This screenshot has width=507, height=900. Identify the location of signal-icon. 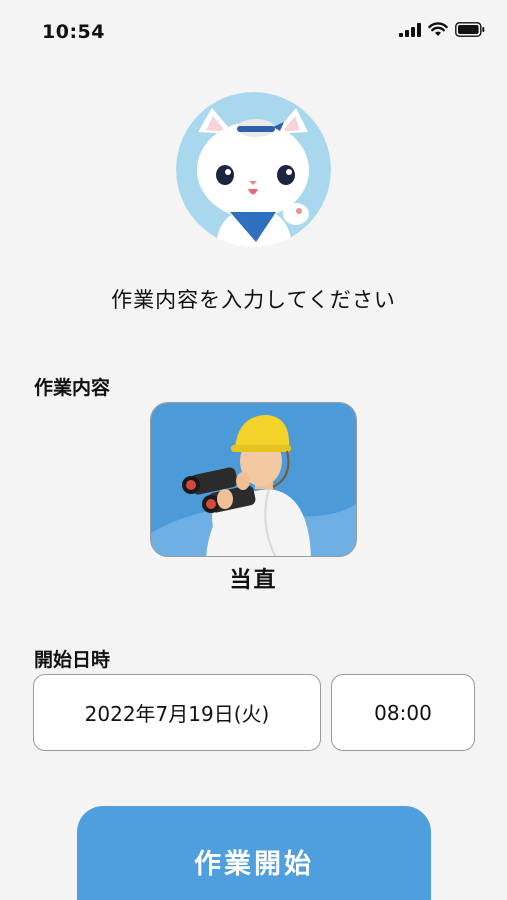
(410, 31).